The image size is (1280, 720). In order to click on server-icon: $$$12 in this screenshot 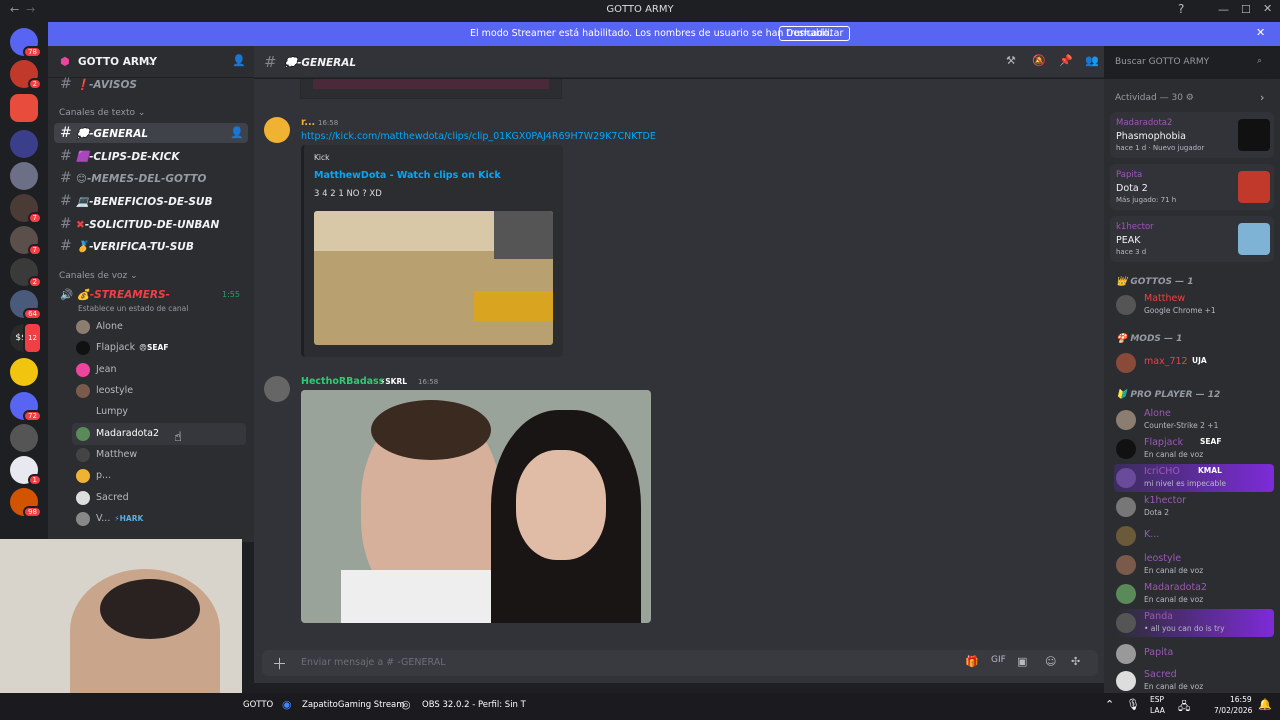, I will do `click(26, 338)`.